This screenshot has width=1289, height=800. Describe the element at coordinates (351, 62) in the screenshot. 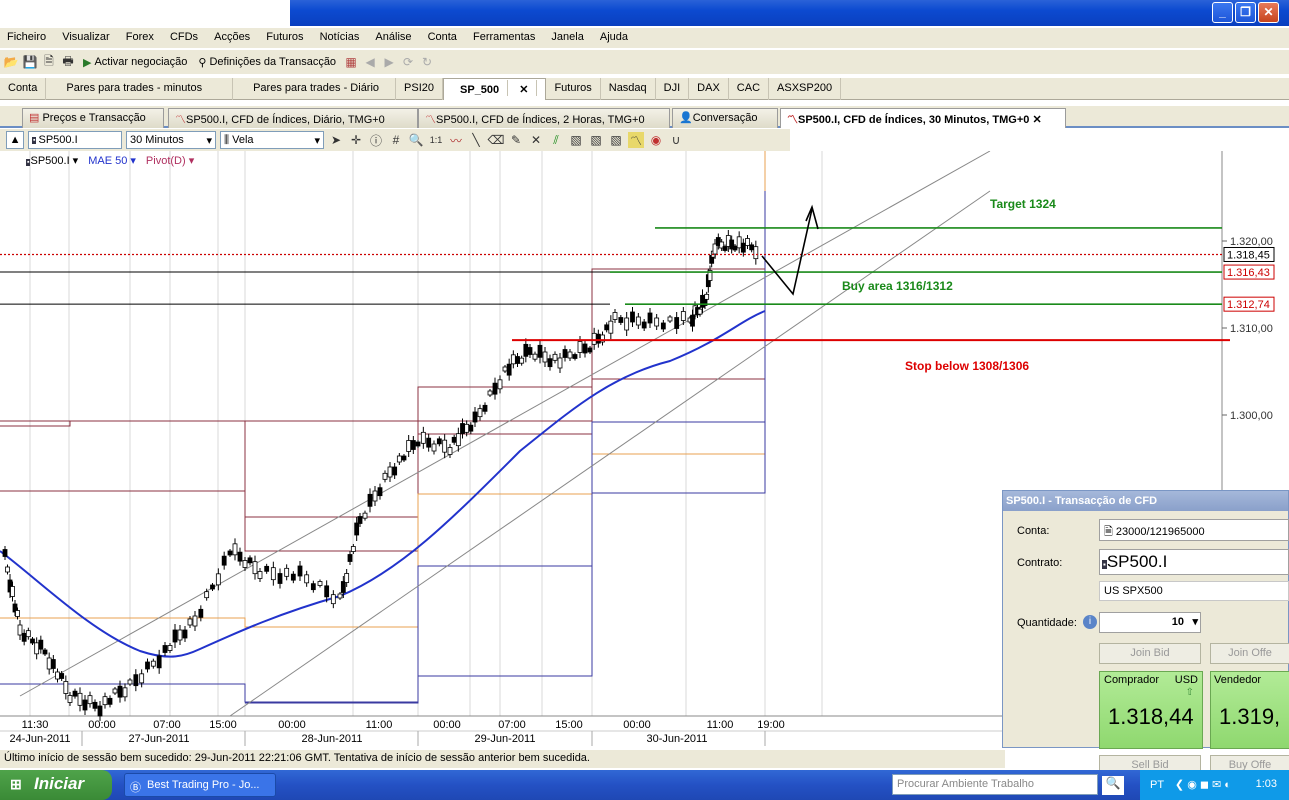

I see `grid-icon: ▦` at that location.